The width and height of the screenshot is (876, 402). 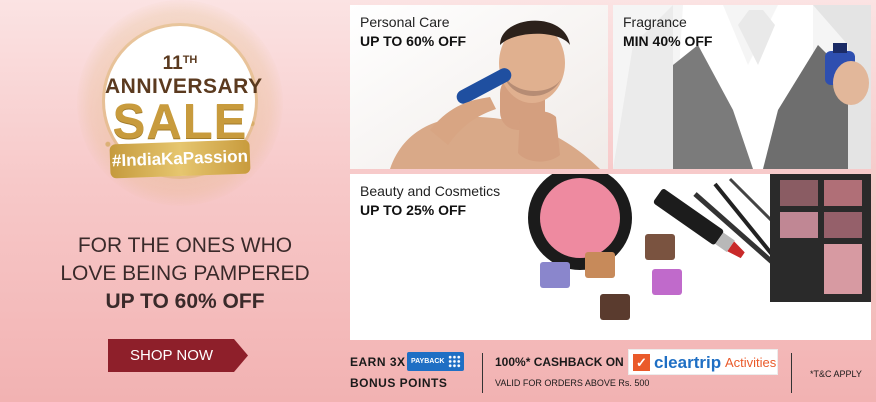 I want to click on tagline-line-2: LOVE BEING PAMPERED, so click(x=185, y=273).